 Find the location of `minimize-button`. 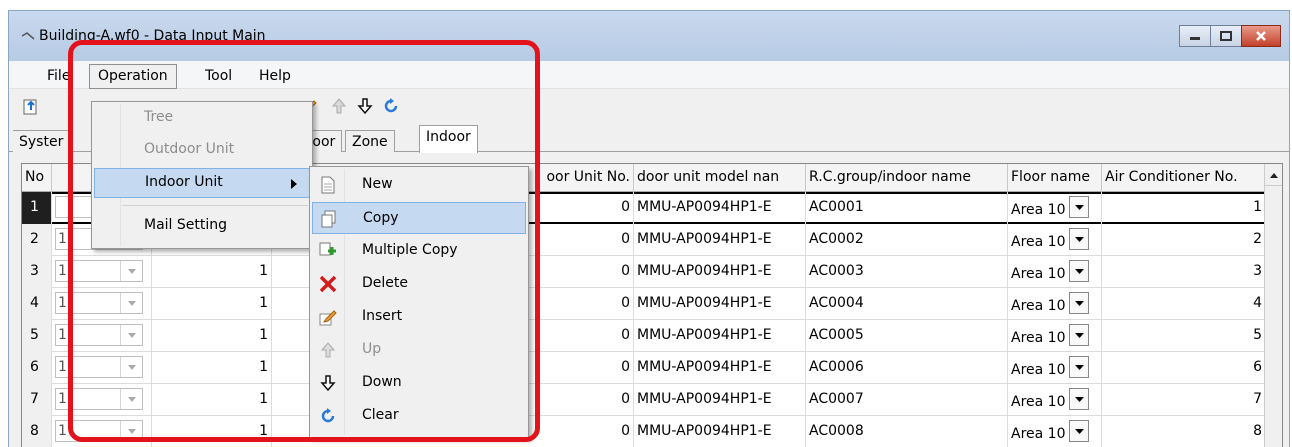

minimize-button is located at coordinates (1195, 36).